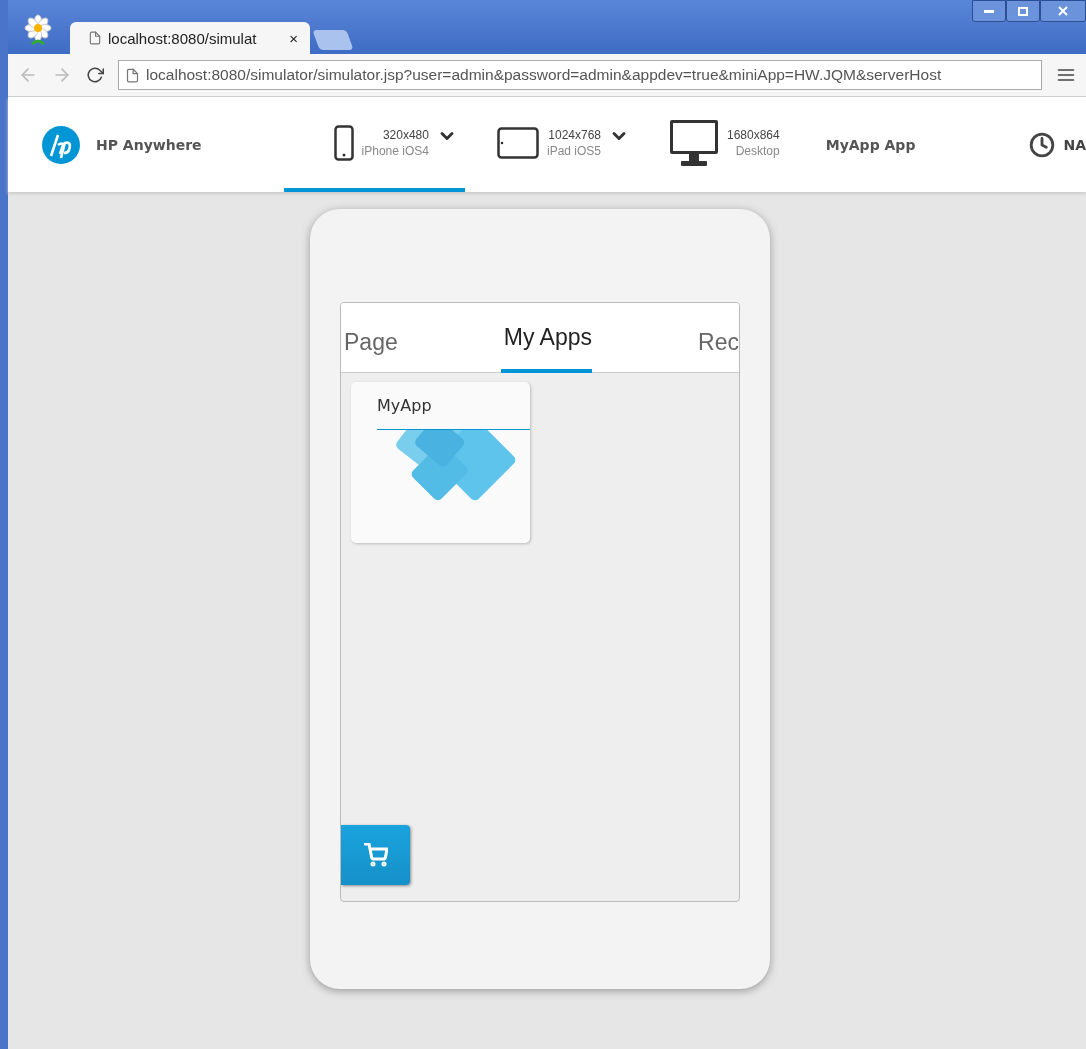 This screenshot has width=1086, height=1049. I want to click on minimize-button, so click(989, 11).